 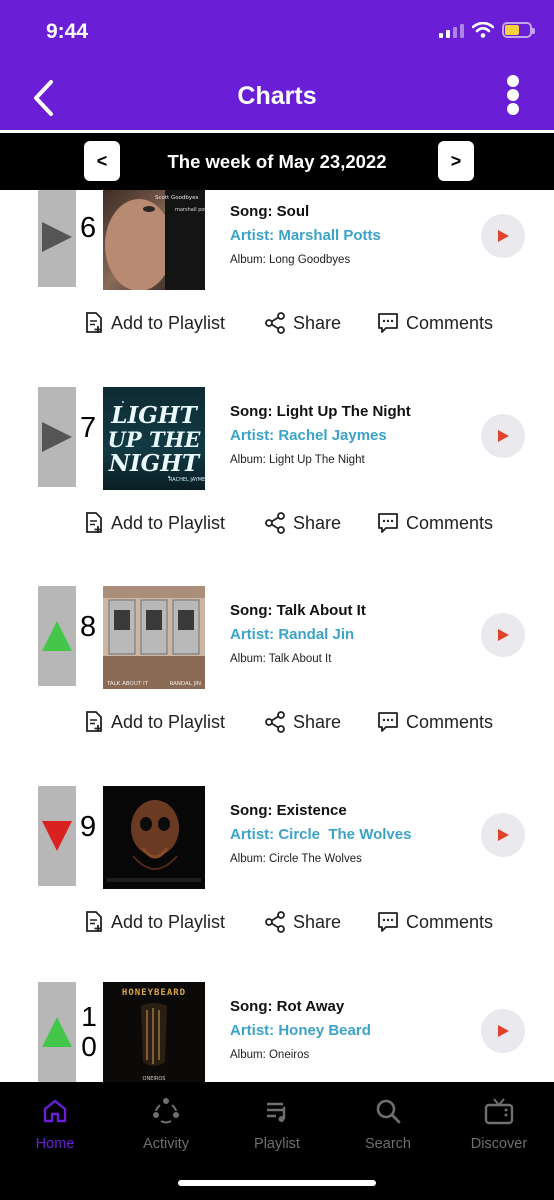 I want to click on trend-down-icon, so click(x=57, y=836).